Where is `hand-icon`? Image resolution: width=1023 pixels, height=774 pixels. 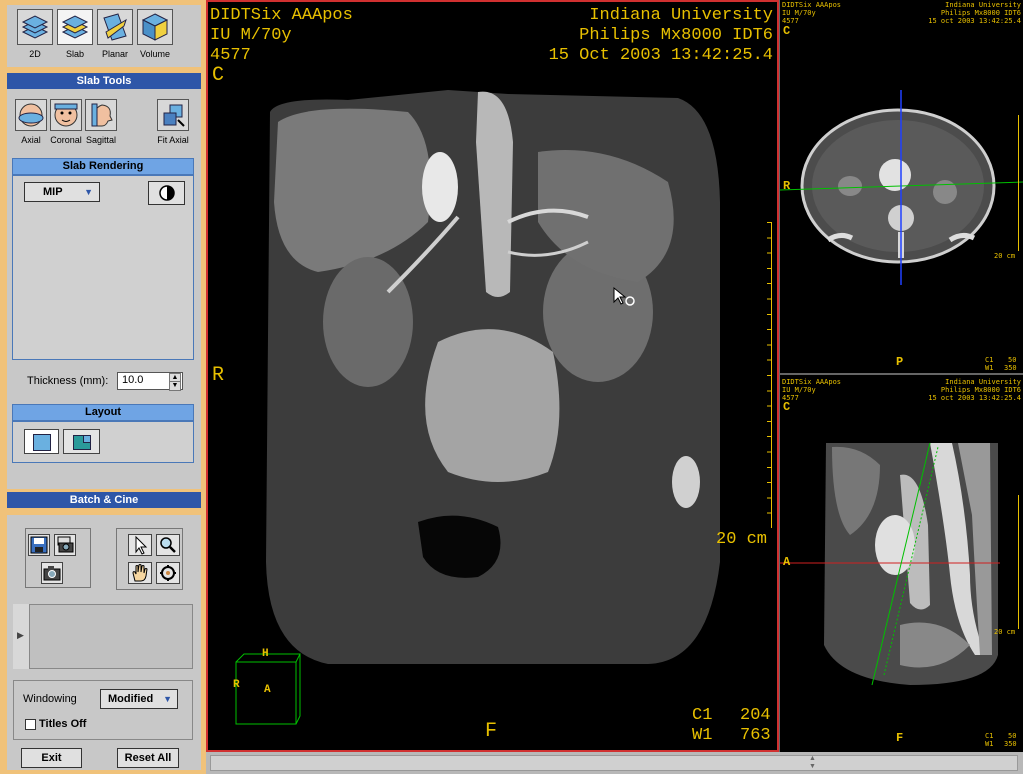
hand-icon is located at coordinates (140, 573).